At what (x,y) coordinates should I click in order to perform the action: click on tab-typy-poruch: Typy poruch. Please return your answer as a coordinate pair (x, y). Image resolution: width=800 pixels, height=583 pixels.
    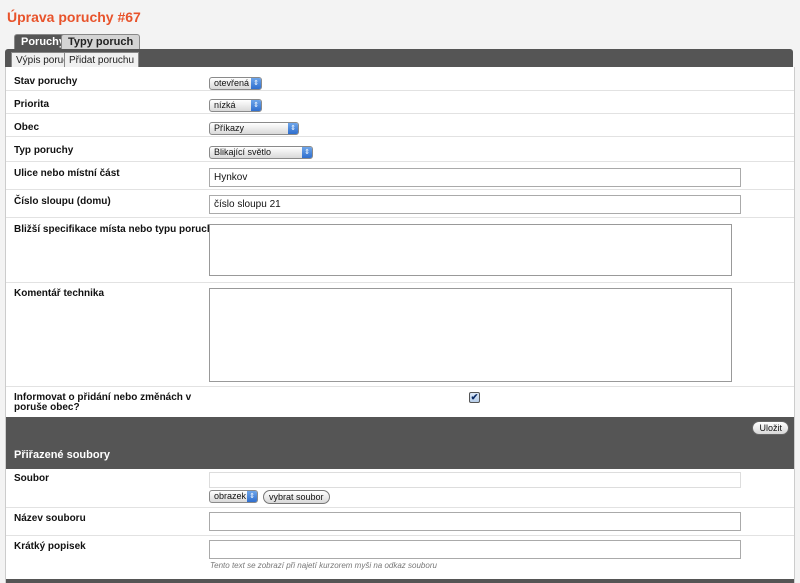
    Looking at the image, I should click on (101, 42).